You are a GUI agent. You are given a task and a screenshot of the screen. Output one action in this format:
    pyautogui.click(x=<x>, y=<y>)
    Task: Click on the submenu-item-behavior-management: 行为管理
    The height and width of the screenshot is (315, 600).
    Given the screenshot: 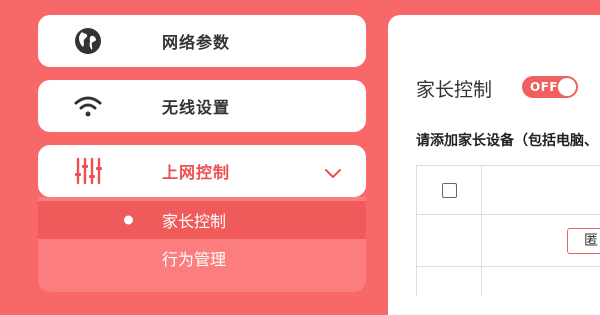 What is the action you would take?
    pyautogui.click(x=202, y=258)
    